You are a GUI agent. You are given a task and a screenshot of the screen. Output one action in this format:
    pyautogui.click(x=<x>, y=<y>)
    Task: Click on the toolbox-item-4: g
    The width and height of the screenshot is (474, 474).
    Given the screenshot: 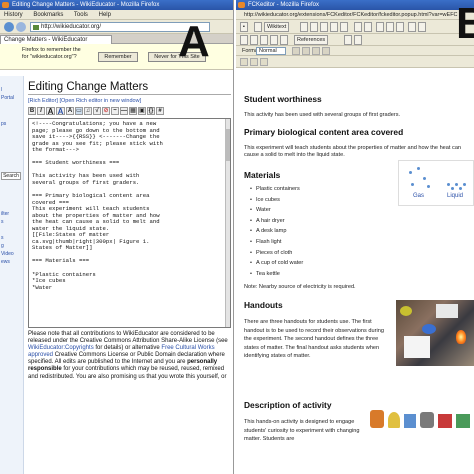 What is the action you would take?
    pyautogui.click(x=12, y=246)
    